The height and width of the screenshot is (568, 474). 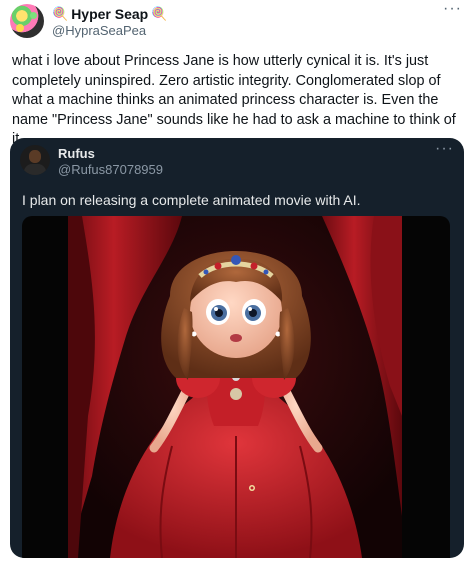 I want to click on display-name-text: Hyper Seap, so click(x=110, y=14).